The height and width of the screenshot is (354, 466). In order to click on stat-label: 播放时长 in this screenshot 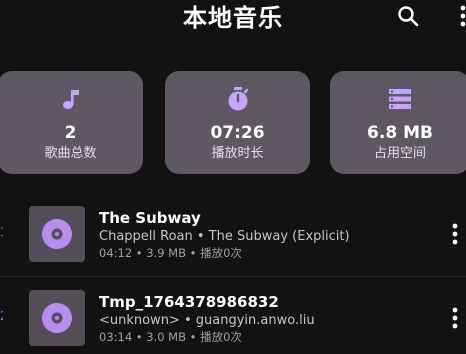, I will do `click(237, 153)`.